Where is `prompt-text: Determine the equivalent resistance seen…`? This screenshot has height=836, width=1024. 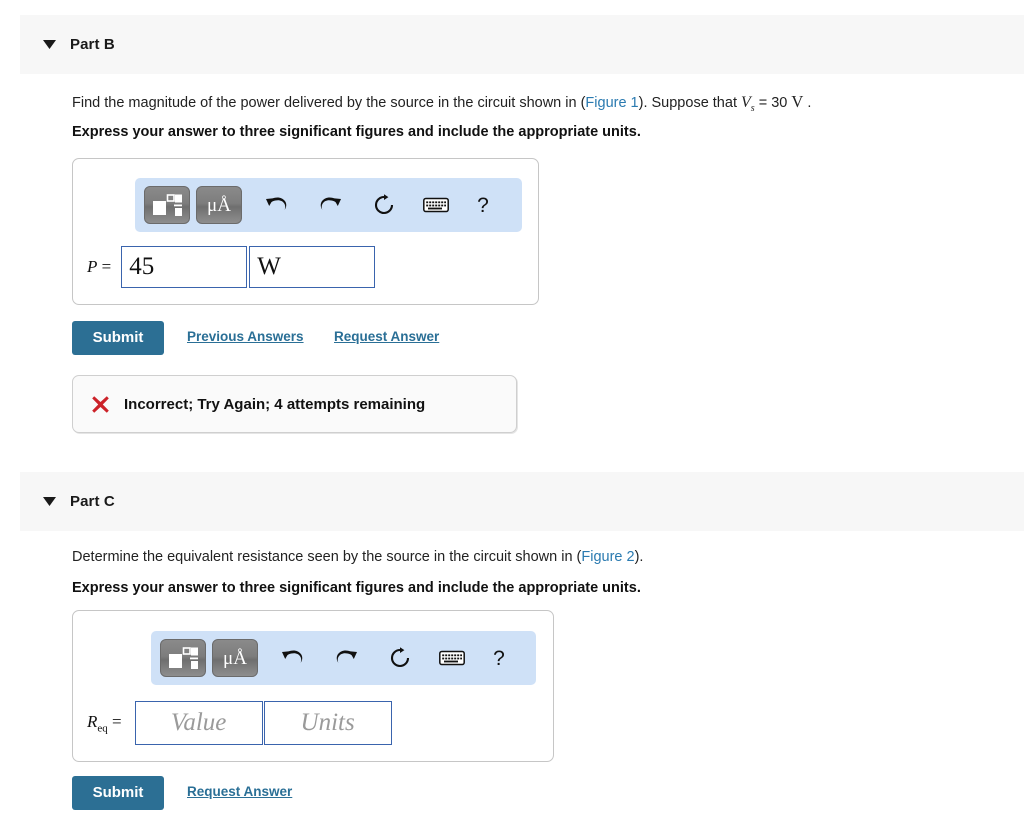
prompt-text: Determine the equivalent resistance seen… is located at coordinates (327, 557).